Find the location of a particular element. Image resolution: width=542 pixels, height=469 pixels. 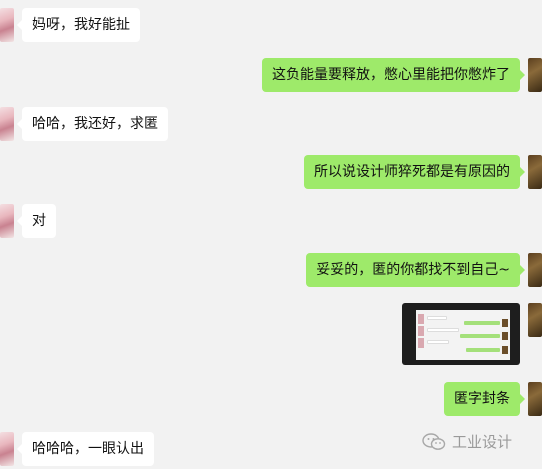

screenshot-thumbnail is located at coordinates (463, 335).